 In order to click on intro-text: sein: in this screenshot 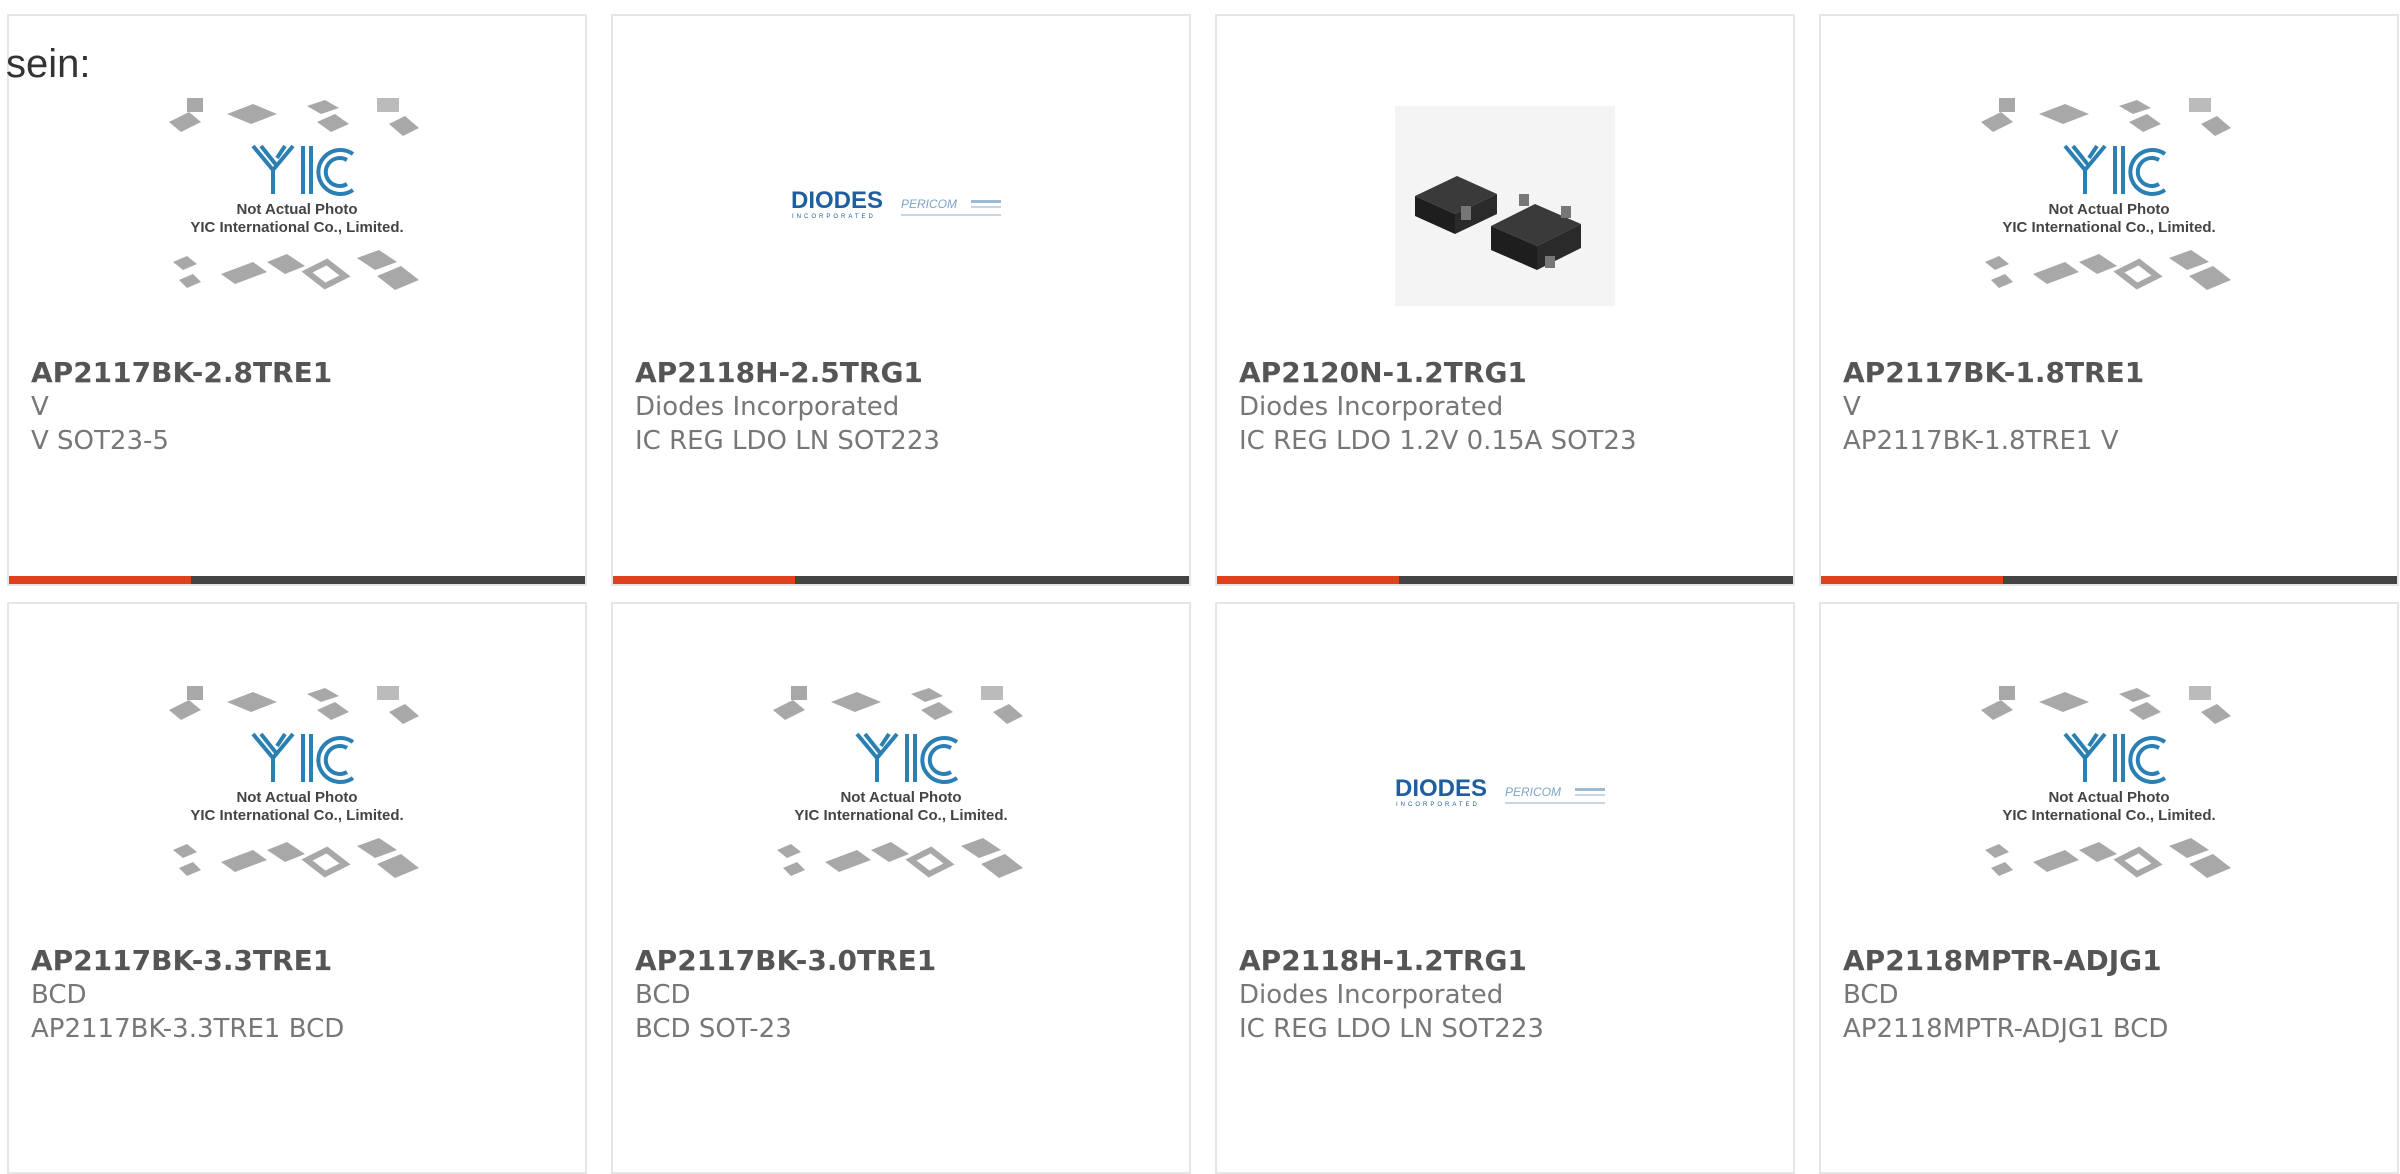, I will do `click(48, 64)`.